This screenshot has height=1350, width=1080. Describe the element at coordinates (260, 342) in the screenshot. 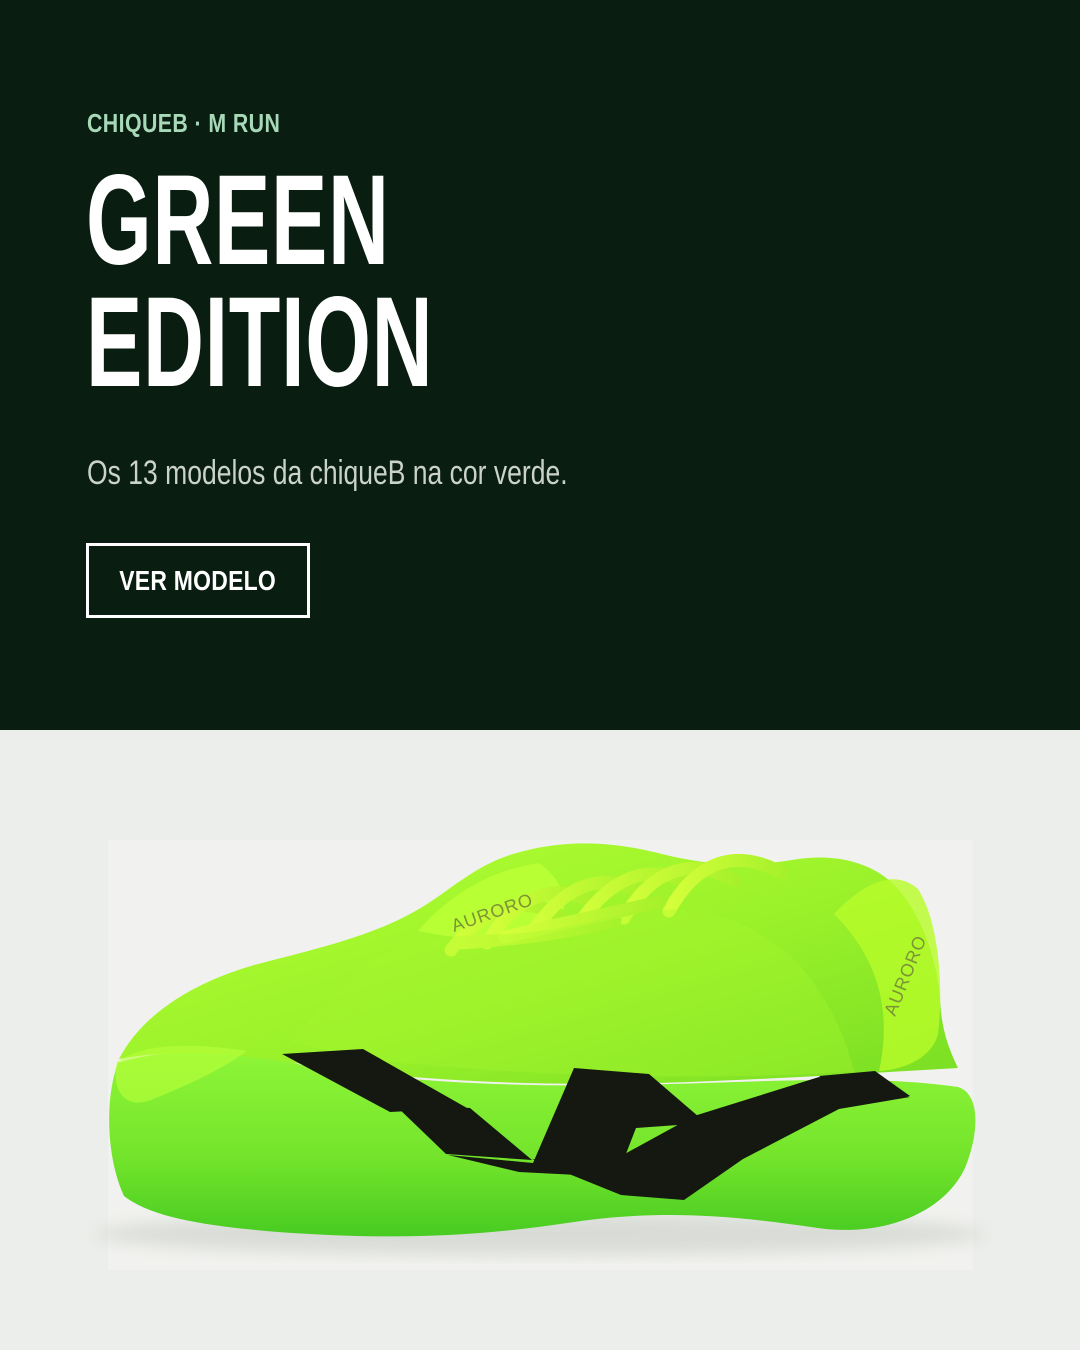

I see `headline-line-edition: EDITION` at that location.